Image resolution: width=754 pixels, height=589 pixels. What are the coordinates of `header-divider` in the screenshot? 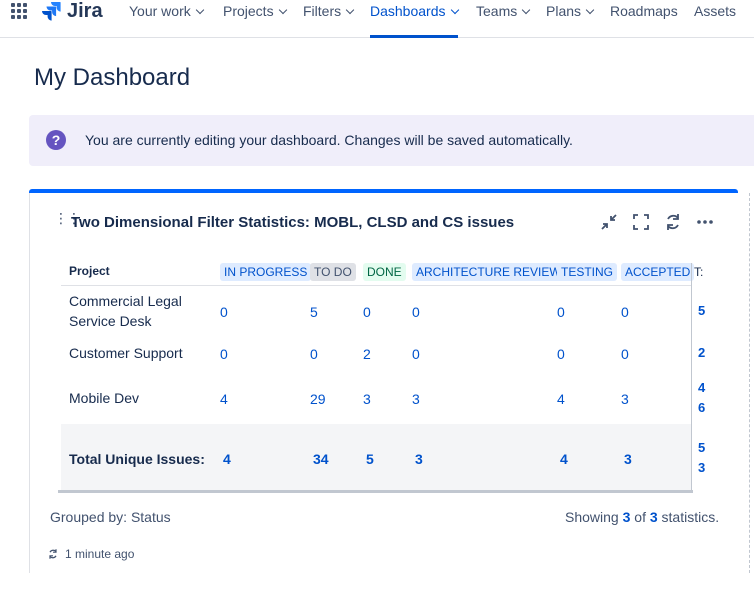 It's located at (376, 285).